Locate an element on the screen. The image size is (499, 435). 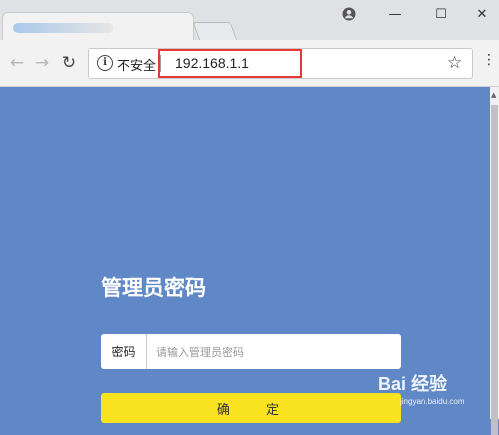
password-field: 密码 is located at coordinates (254, 352).